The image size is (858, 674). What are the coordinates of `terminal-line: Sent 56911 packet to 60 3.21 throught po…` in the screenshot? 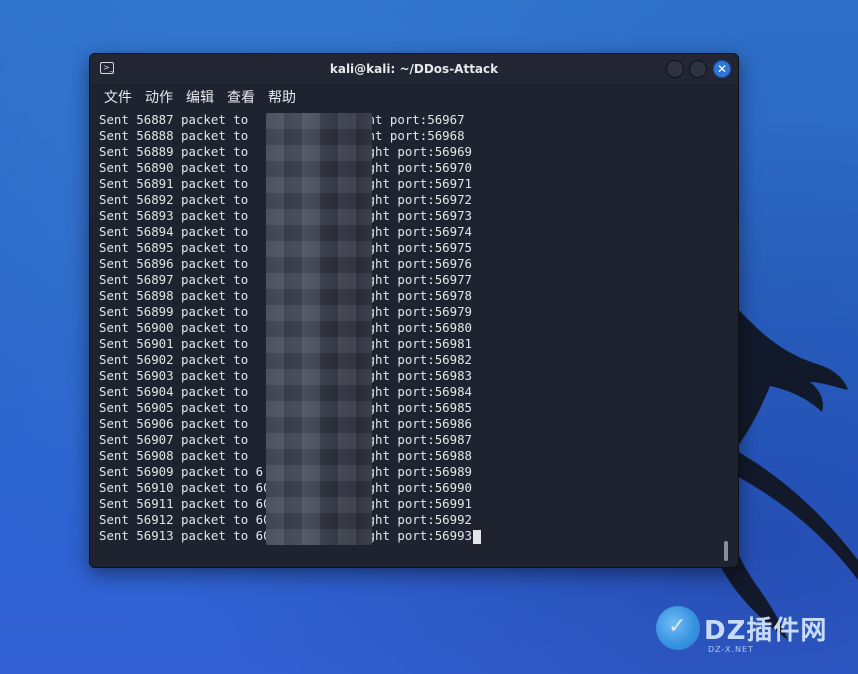 It's located at (285, 503).